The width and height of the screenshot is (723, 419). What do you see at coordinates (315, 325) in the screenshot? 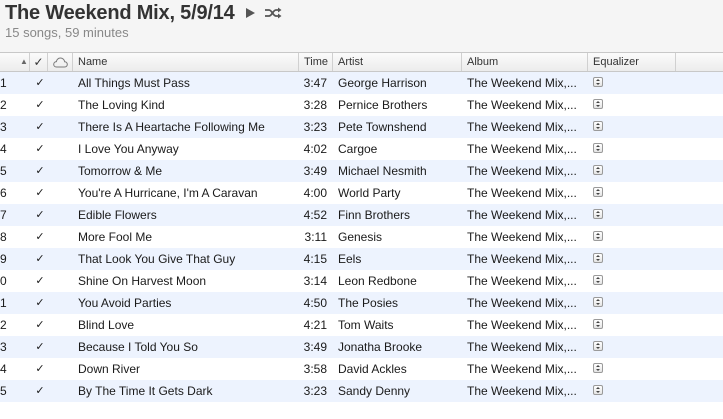
I see `track-time: 4:21` at bounding box center [315, 325].